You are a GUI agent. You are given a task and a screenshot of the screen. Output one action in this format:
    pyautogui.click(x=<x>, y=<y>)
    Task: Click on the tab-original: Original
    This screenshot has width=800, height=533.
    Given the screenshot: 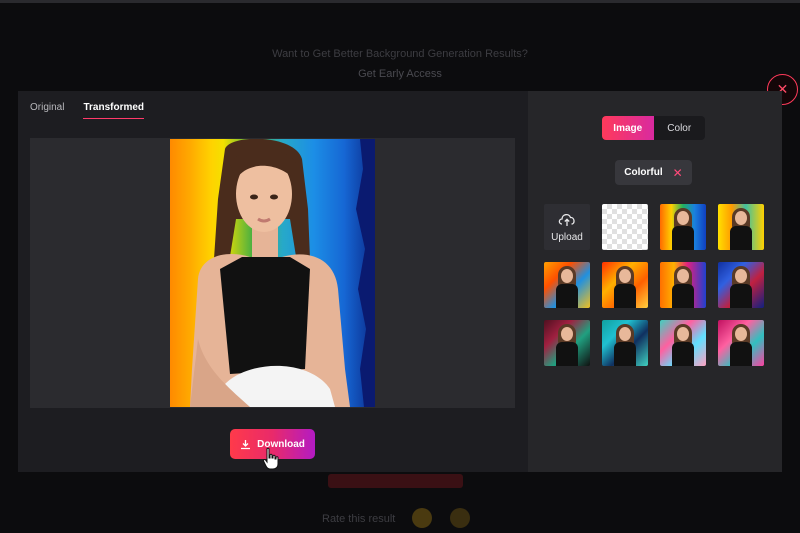 What is the action you would take?
    pyautogui.click(x=47, y=110)
    